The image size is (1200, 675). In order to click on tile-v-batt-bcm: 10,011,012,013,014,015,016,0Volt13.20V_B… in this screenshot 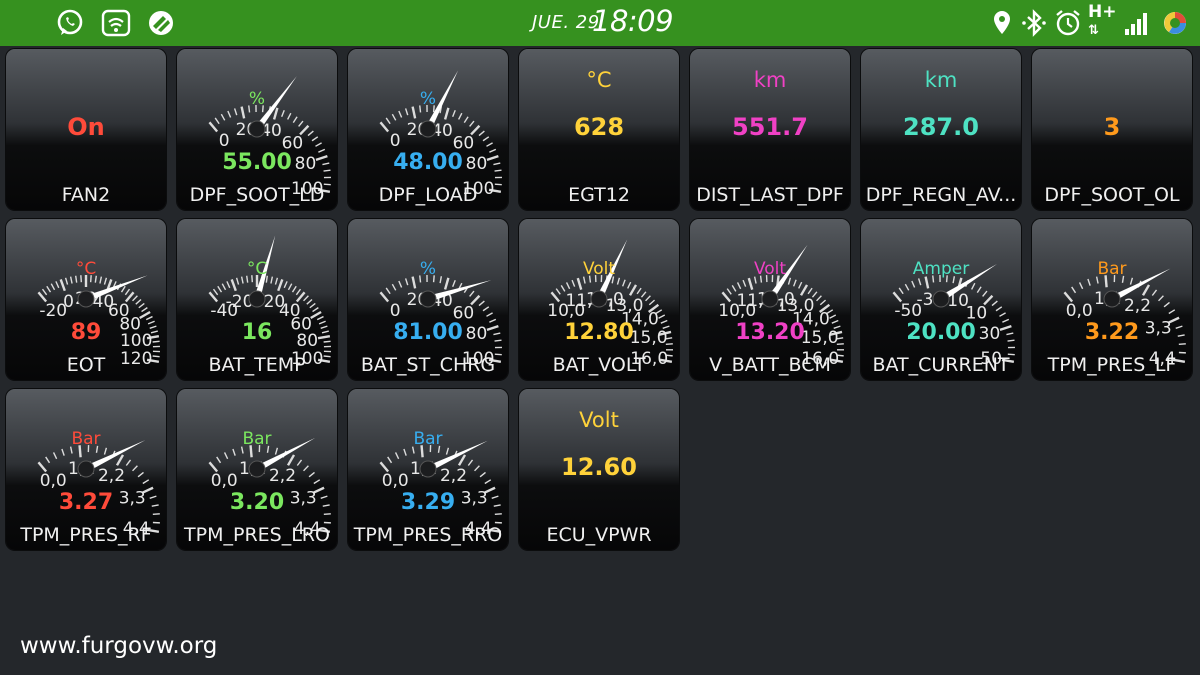, I will do `click(770, 299)`.